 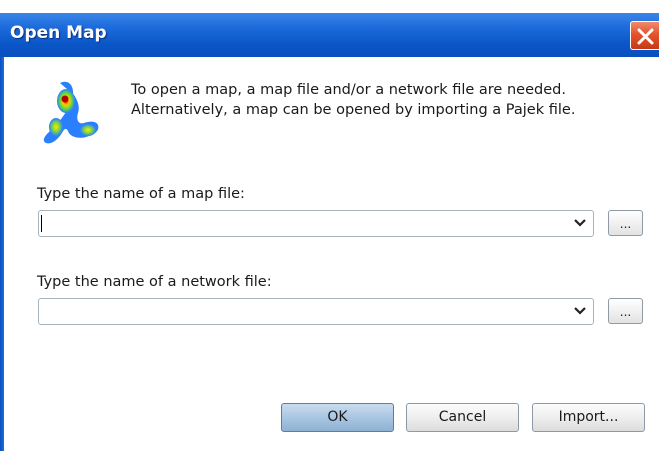 What do you see at coordinates (71, 112) in the screenshot?
I see `density-map-logo` at bounding box center [71, 112].